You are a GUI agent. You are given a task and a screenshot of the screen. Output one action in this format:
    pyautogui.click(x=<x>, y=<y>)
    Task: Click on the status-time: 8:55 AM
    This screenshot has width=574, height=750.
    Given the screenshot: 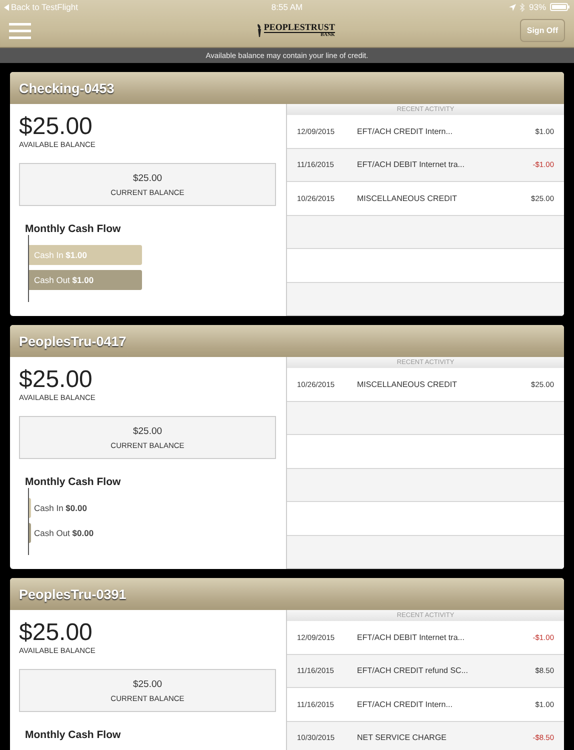 What is the action you would take?
    pyautogui.click(x=287, y=7)
    